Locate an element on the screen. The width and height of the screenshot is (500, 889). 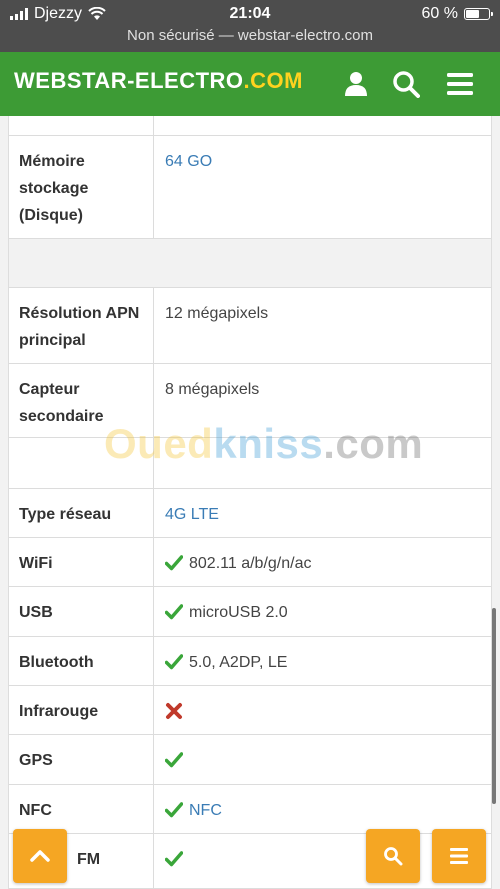
battery-icon is located at coordinates (478, 14).